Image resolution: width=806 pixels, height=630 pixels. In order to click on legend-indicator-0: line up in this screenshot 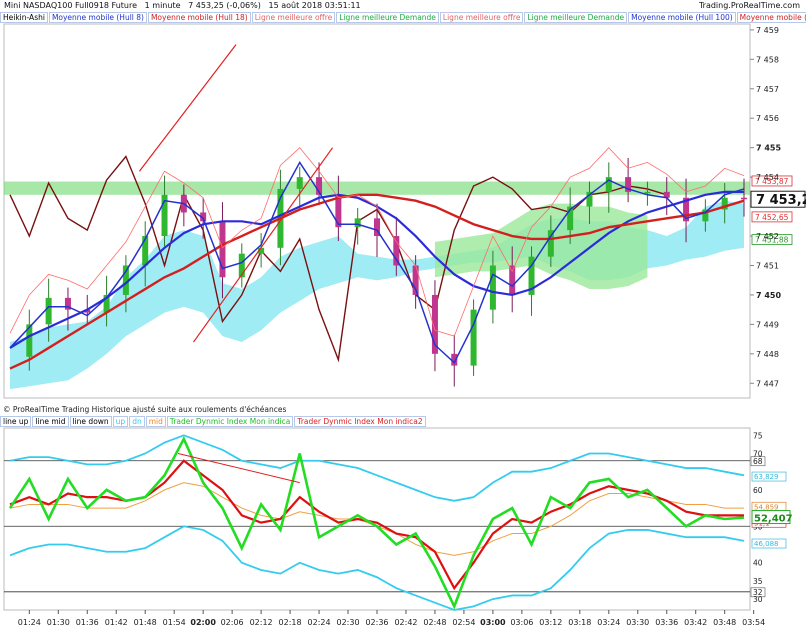, I will do `click(16, 421)`.